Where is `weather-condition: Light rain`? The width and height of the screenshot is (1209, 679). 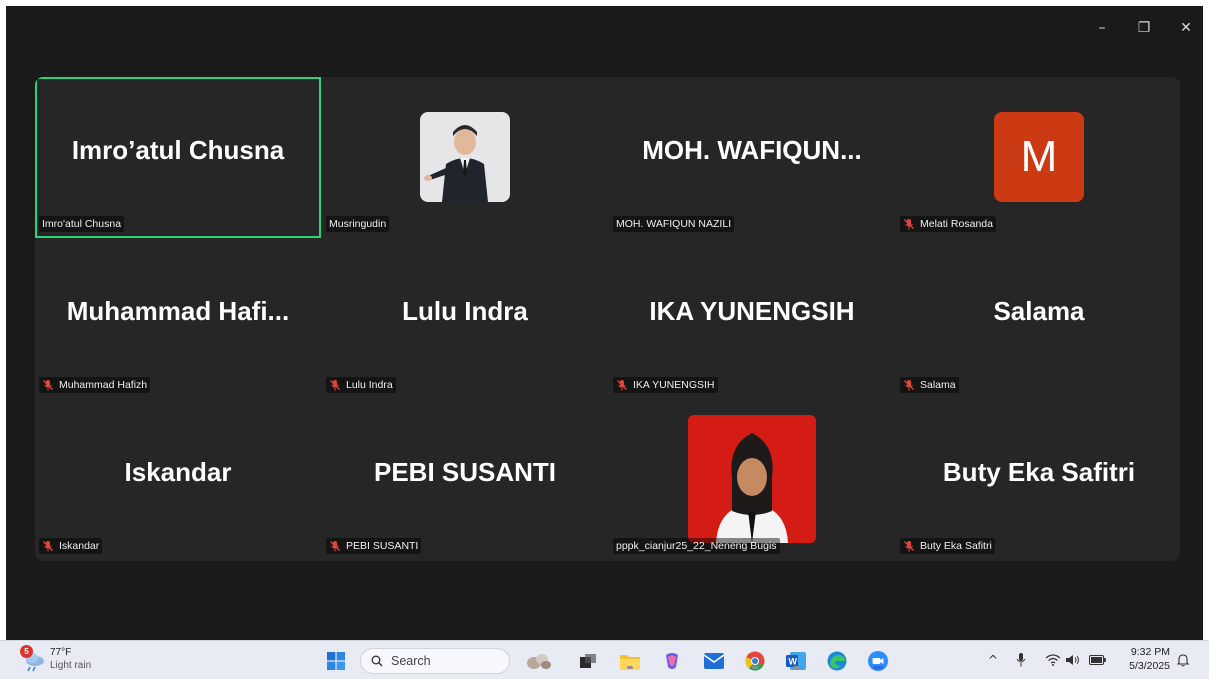 weather-condition: Light rain is located at coordinates (71, 665).